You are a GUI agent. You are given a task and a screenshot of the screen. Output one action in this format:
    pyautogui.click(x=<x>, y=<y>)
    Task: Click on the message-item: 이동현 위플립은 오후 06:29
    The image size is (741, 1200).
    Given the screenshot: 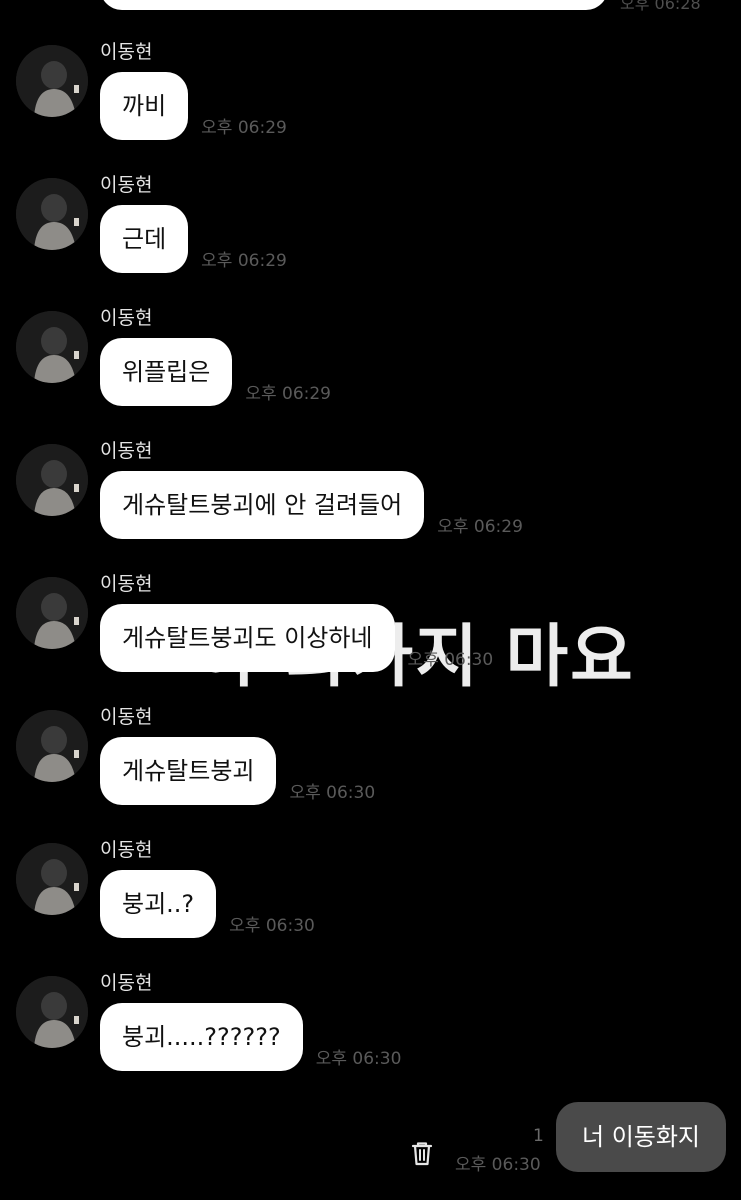 What is the action you would take?
    pyautogui.click(x=370, y=372)
    